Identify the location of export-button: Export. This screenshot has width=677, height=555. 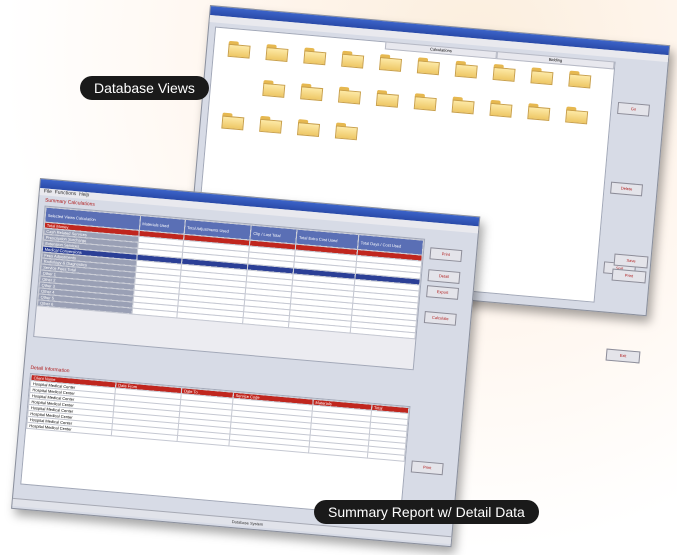
(443, 292).